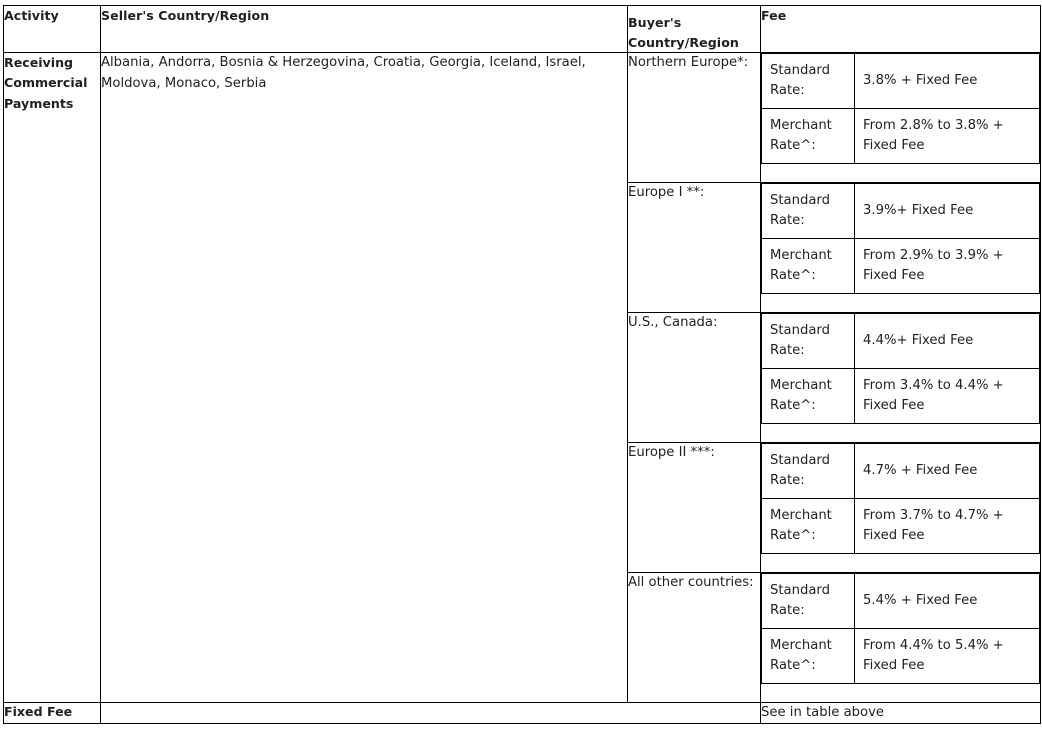 The height and width of the screenshot is (739, 1042). What do you see at coordinates (947, 266) in the screenshot?
I see `merchant-rate-value: From 2.9% to 3.9% + Fixed Fee` at bounding box center [947, 266].